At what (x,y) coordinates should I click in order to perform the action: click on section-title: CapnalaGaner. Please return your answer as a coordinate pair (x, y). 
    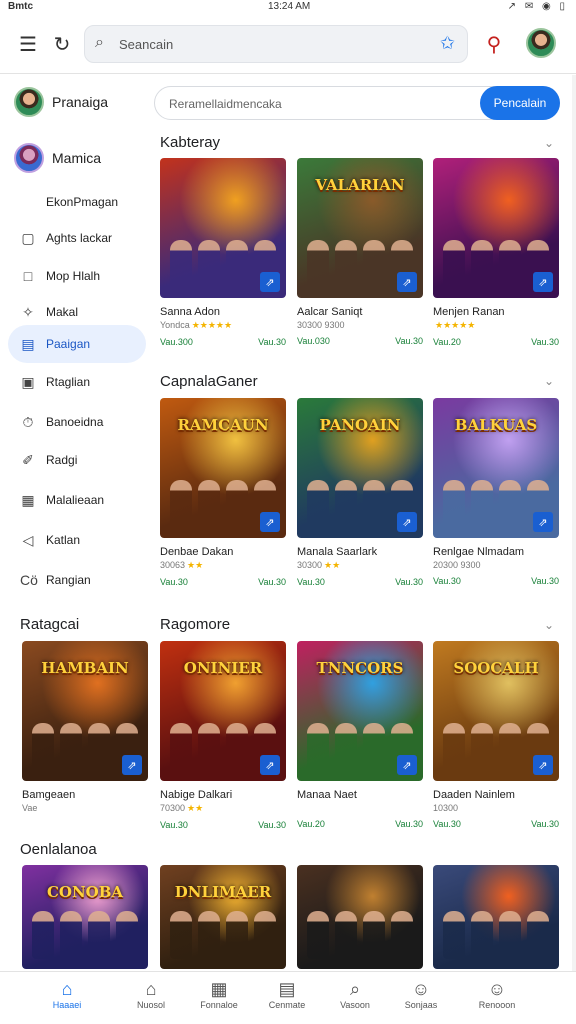
    Looking at the image, I should click on (209, 381).